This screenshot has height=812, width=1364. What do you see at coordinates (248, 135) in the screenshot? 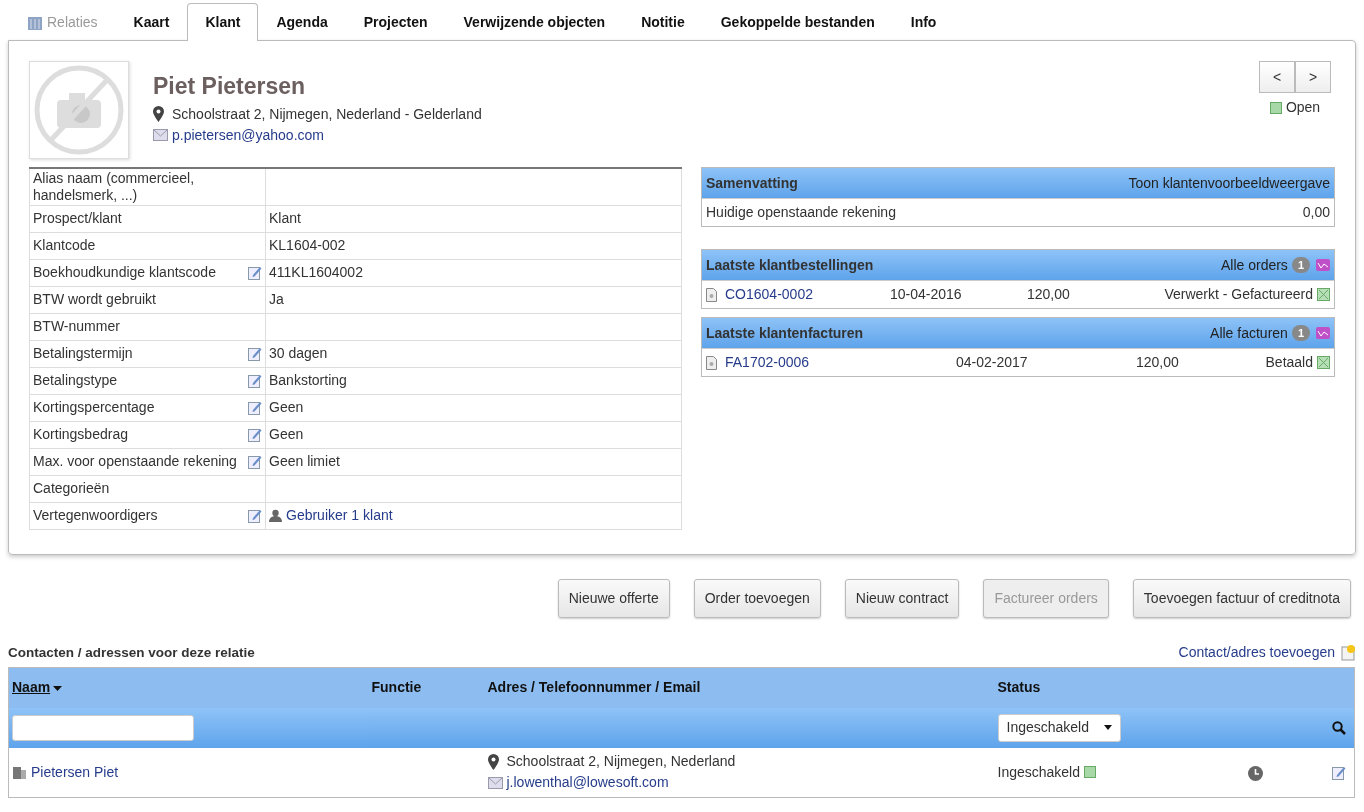
I see `email-link: p.pietersen@yahoo.com` at bounding box center [248, 135].